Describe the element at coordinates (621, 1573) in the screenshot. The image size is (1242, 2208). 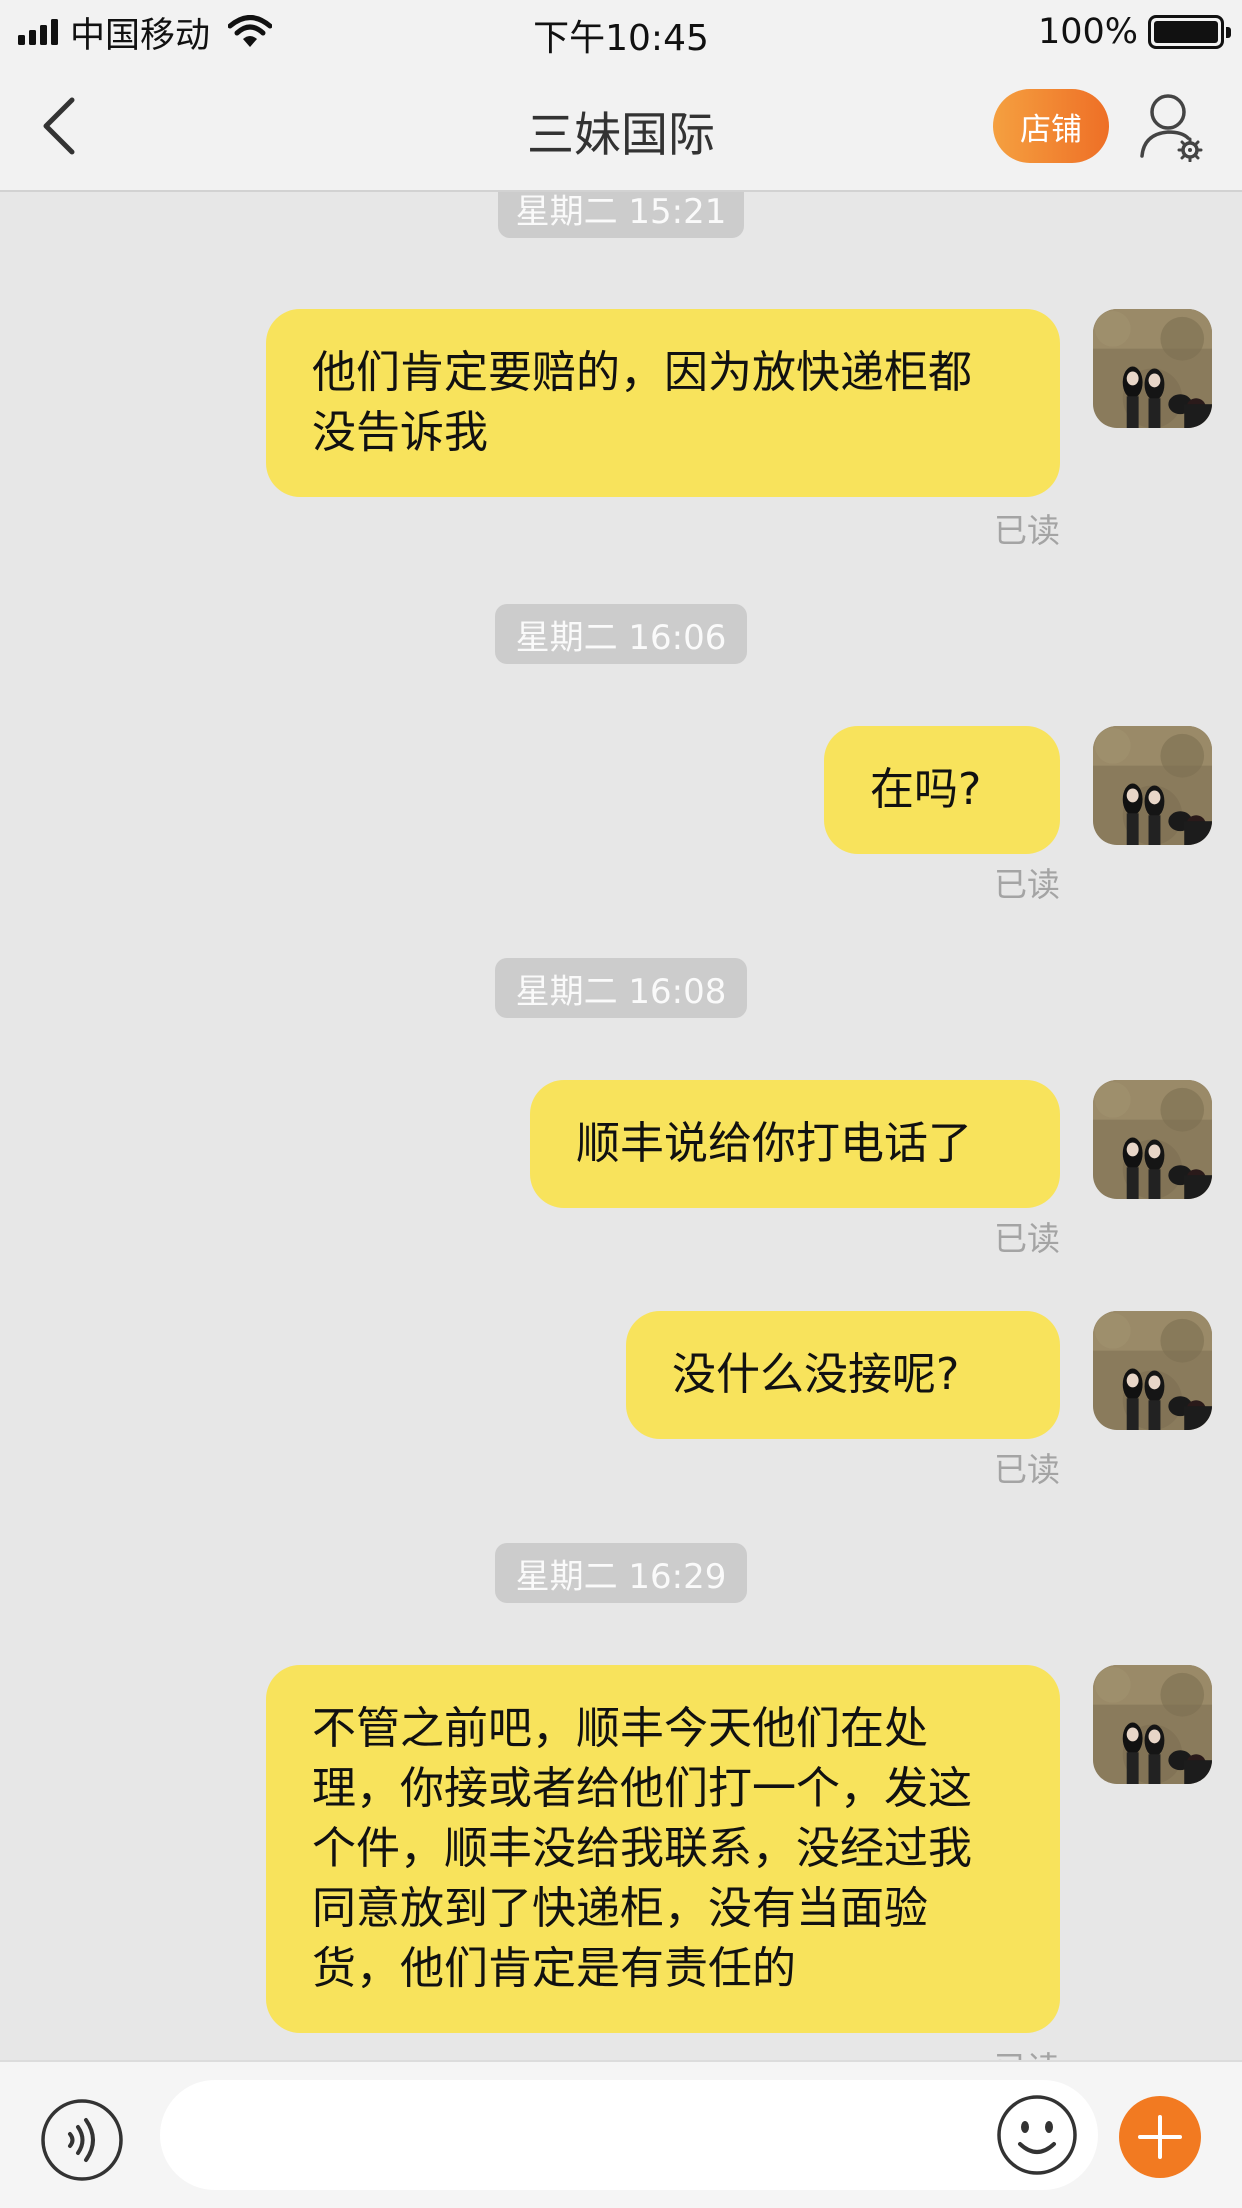
I see `timestamp: 星期二 16:29` at that location.